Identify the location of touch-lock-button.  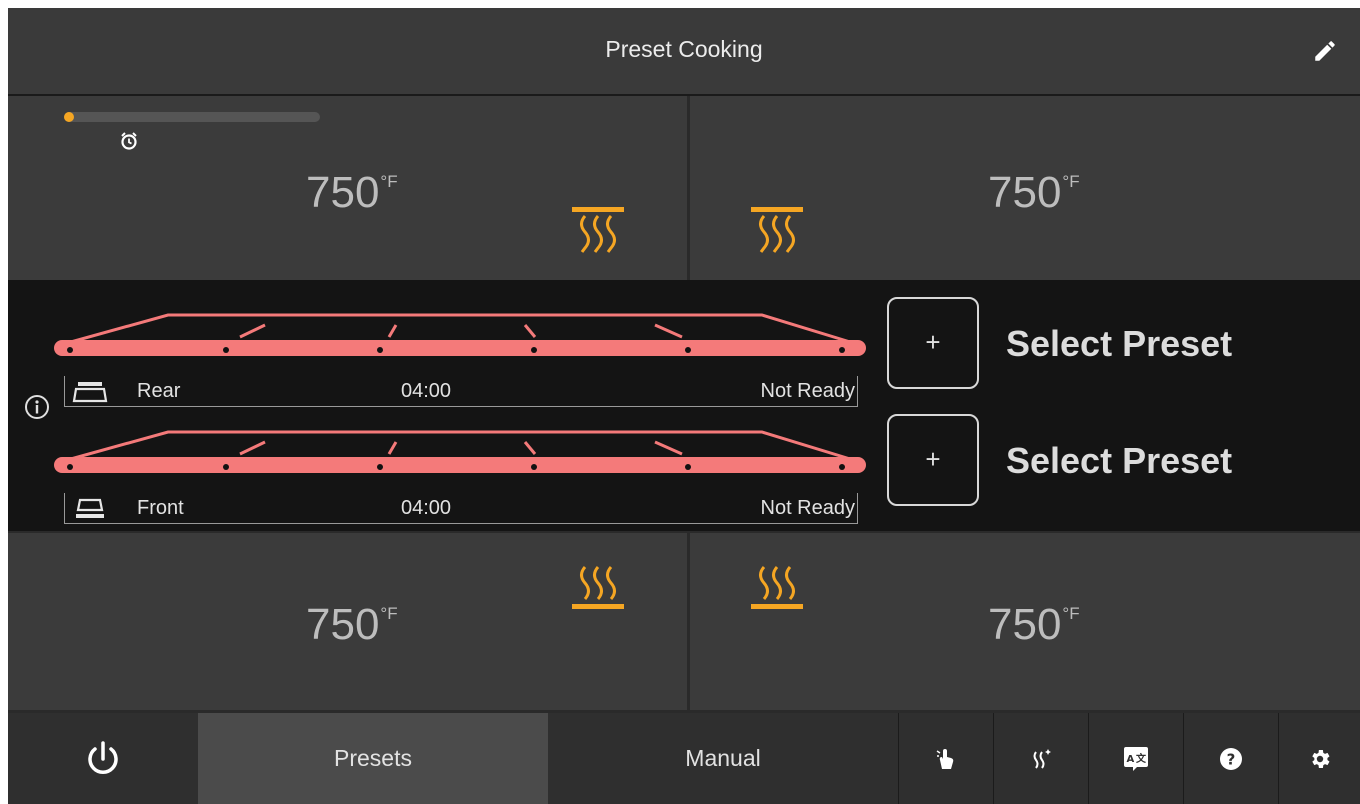
(945, 758).